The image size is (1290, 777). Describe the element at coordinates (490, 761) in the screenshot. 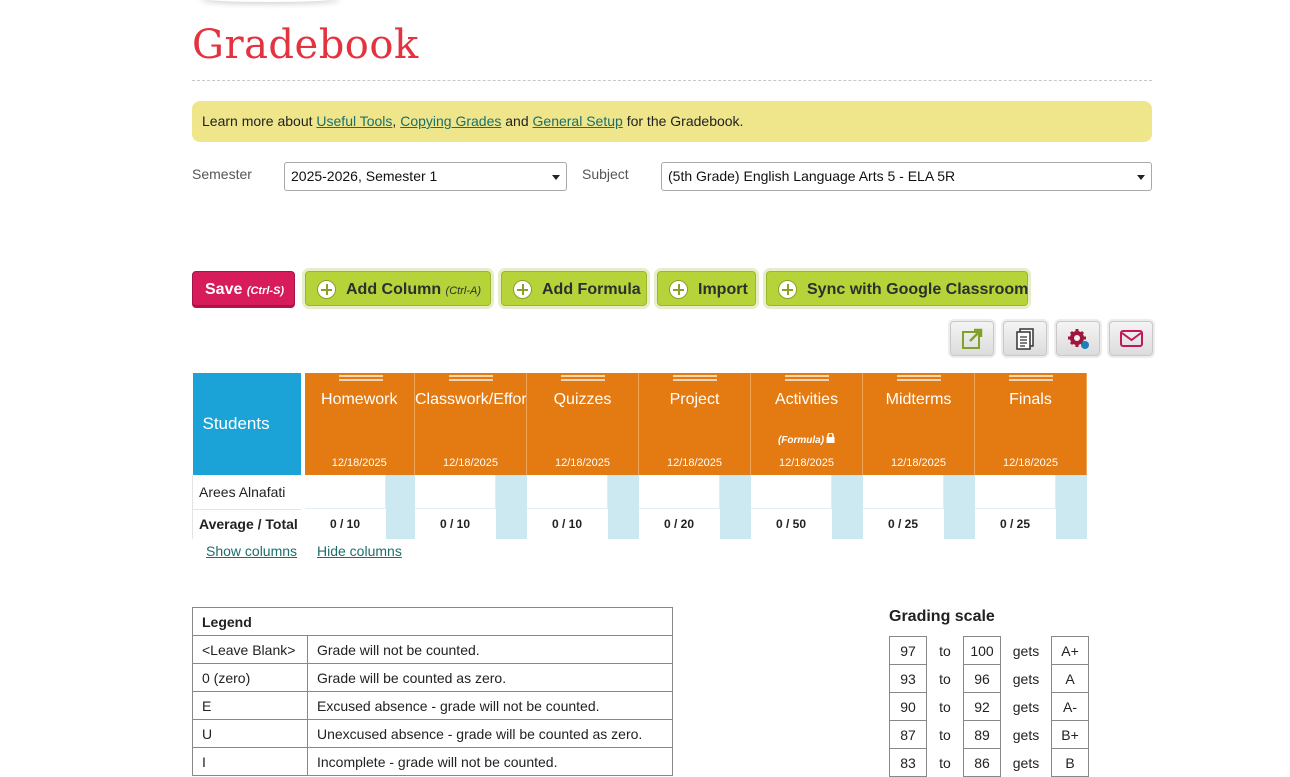

I see `legend-desc: Incomplete - grade will not be counted.` at that location.